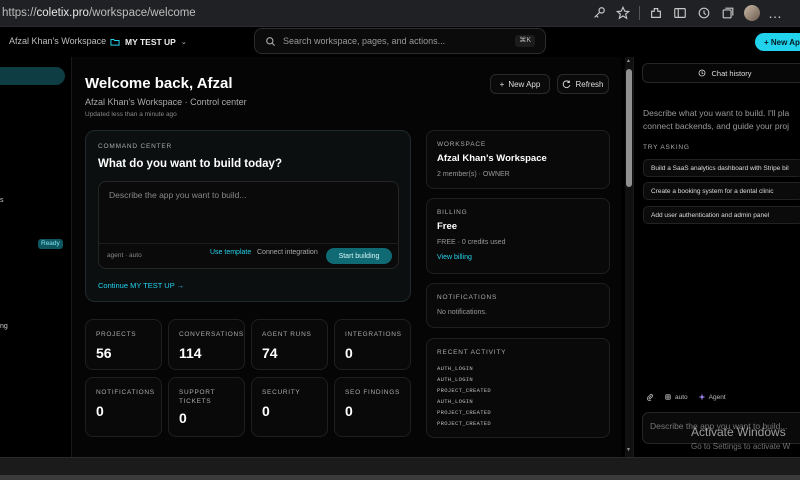 Image resolution: width=800 pixels, height=480 pixels. What do you see at coordinates (206, 407) in the screenshot?
I see `stat-card-support-tickets: SUPPORT TICKETS 0` at bounding box center [206, 407].